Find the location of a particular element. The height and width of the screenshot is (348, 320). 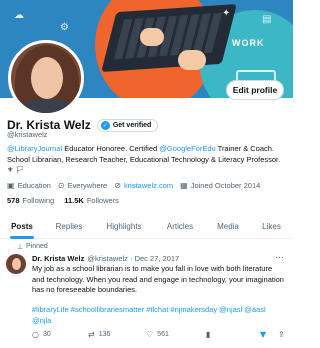

bio-mention-googleforedu: @GoogleForEdu is located at coordinates (187, 148).